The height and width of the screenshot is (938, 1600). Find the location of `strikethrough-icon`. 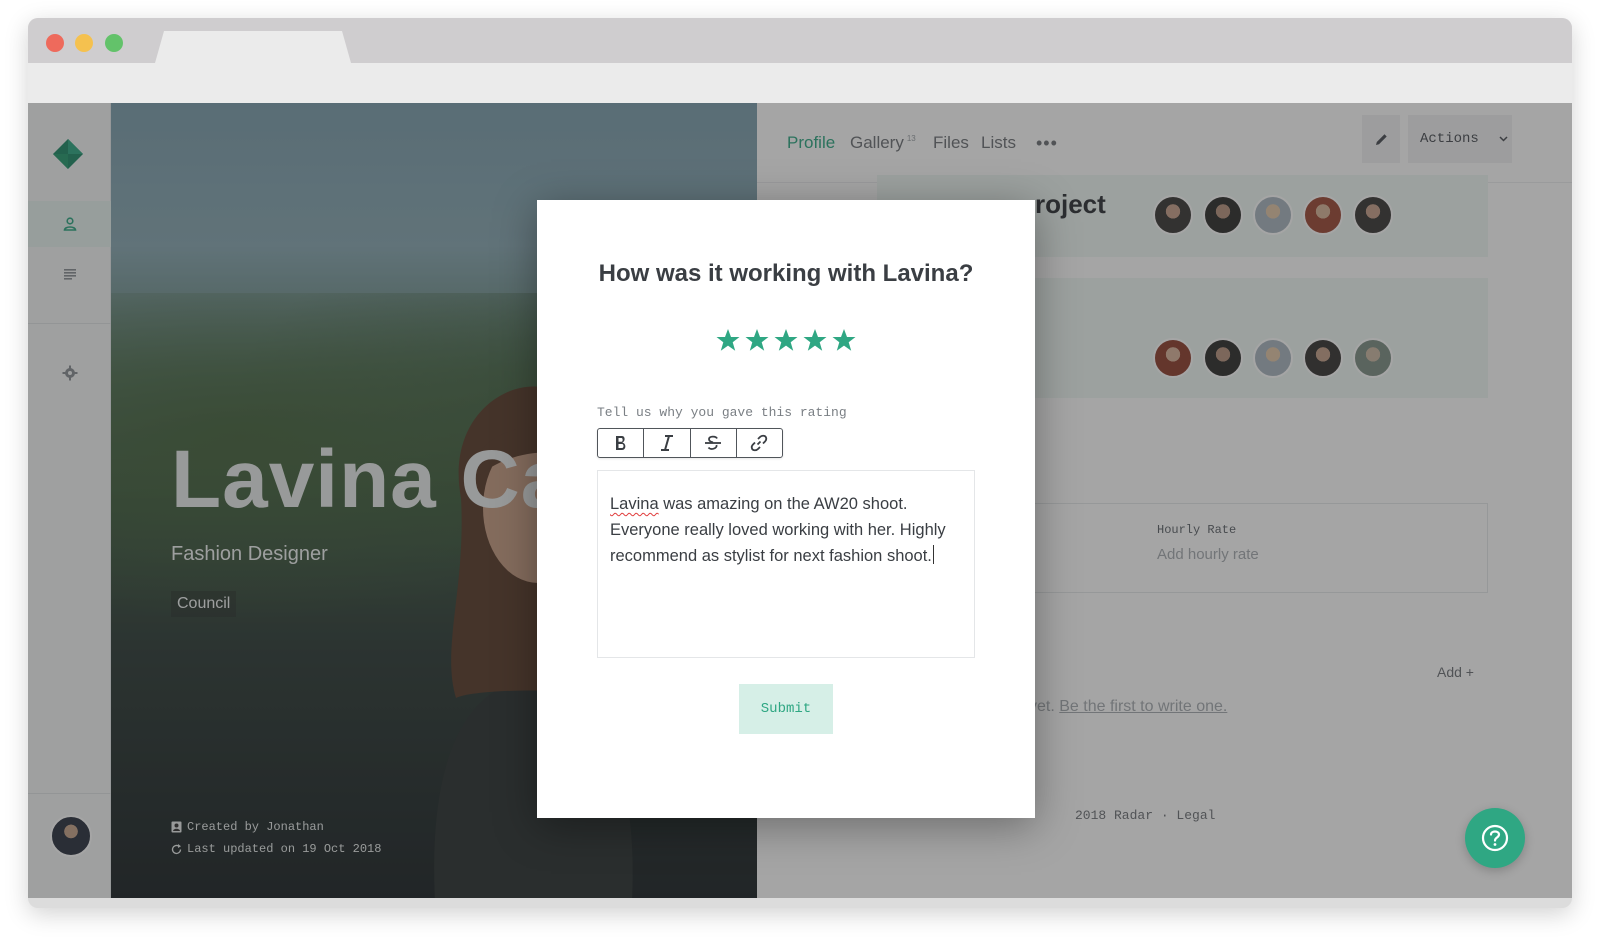

strikethrough-icon is located at coordinates (713, 442).